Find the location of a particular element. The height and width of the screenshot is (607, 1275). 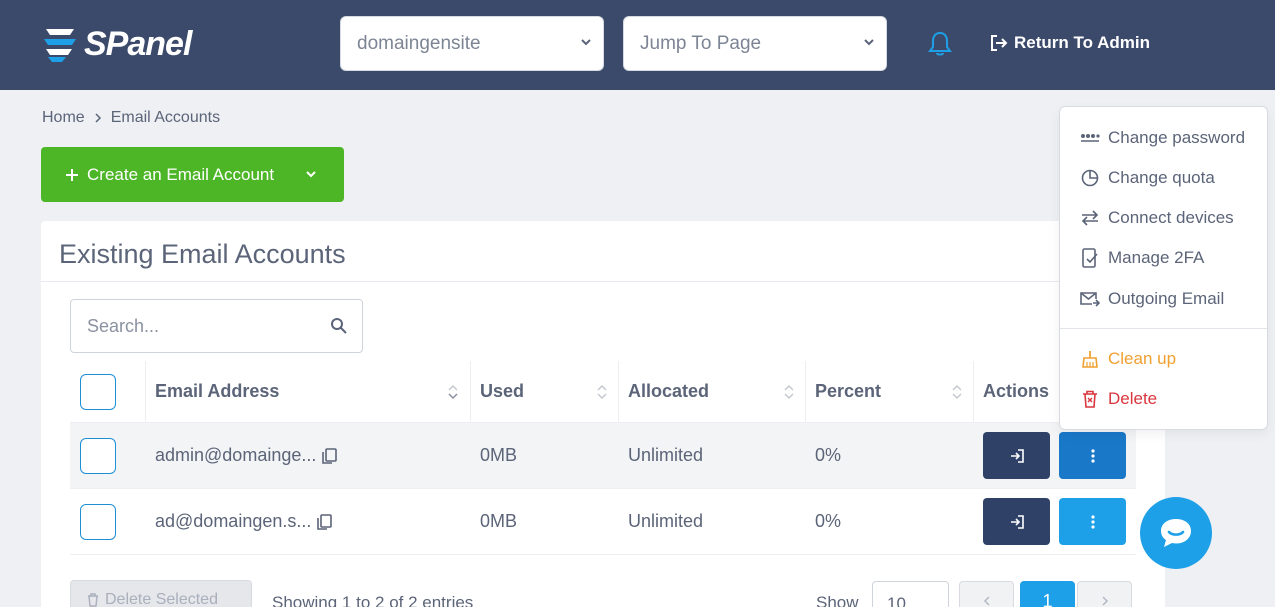

logout-icon is located at coordinates (999, 43).